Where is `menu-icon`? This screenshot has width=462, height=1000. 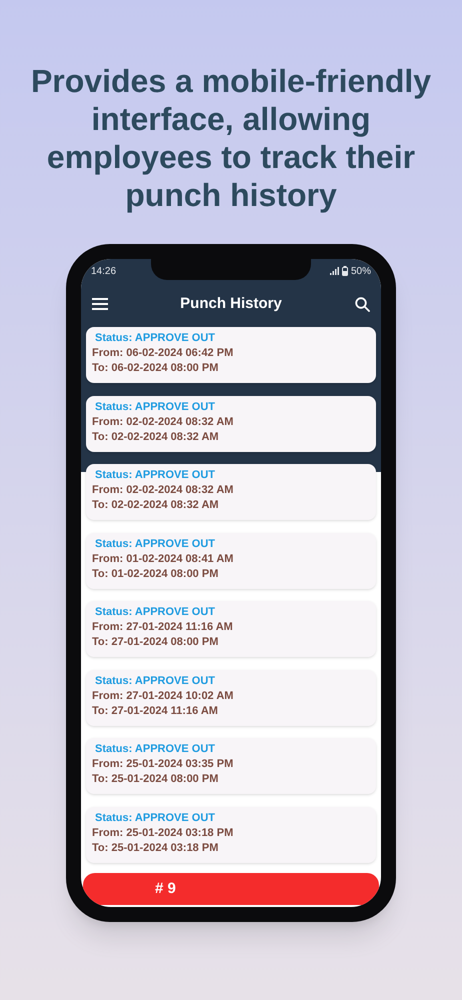 menu-icon is located at coordinates (100, 304).